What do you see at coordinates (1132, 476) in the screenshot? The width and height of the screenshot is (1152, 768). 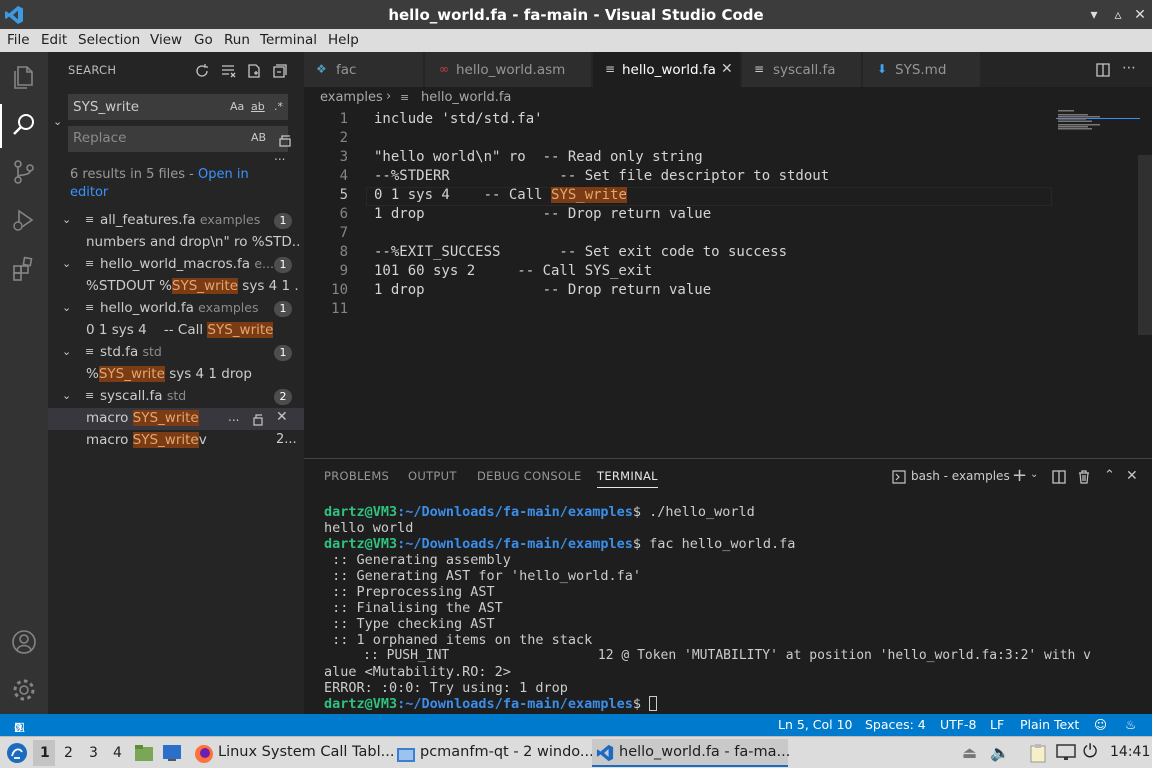 I see `close-panel-icon: ✕` at bounding box center [1132, 476].